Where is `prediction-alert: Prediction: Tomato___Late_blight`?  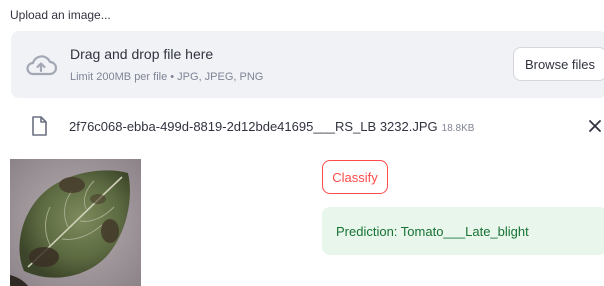
prediction-alert: Prediction: Tomato___Late_blight is located at coordinates (463, 231).